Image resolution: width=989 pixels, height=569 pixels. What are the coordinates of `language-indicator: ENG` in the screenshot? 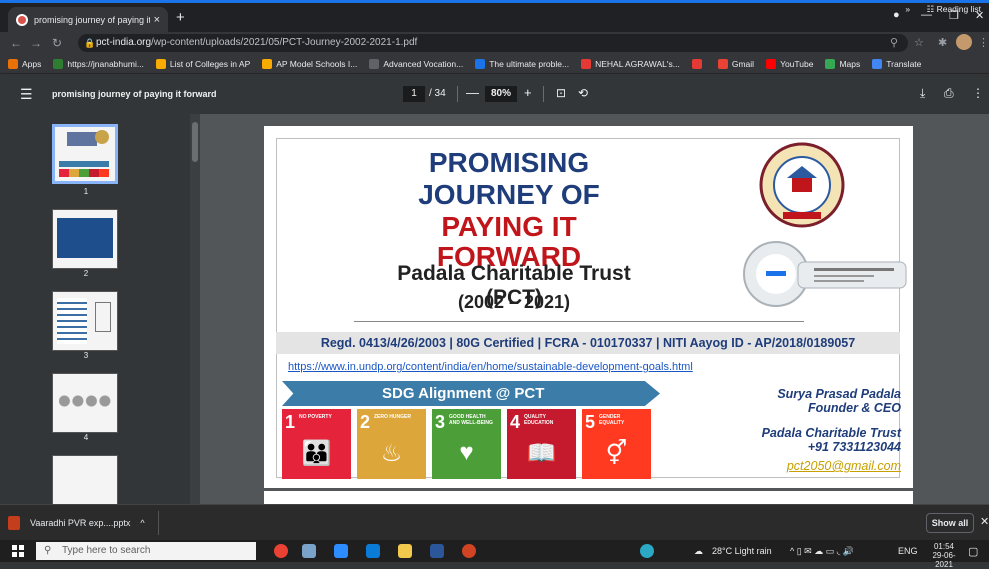 It's located at (908, 551).